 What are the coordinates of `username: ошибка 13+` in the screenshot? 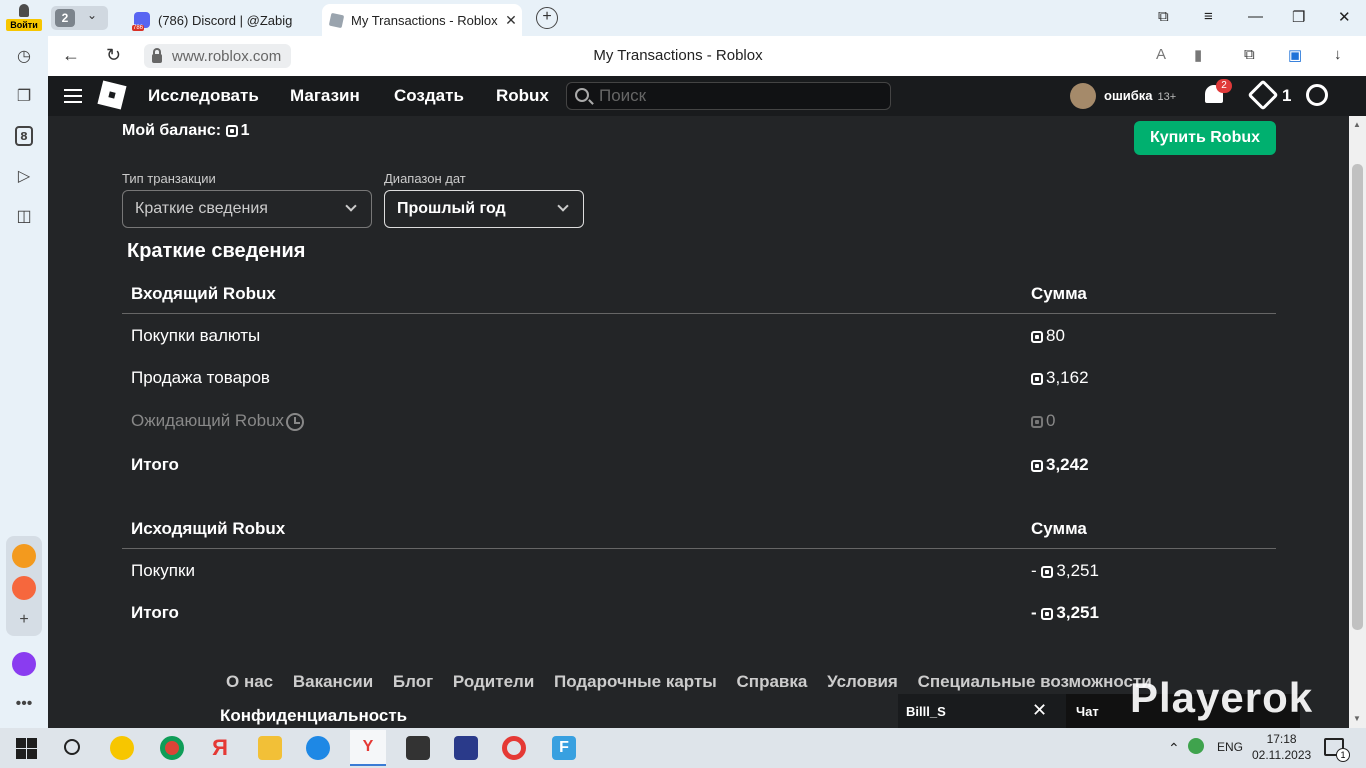 It's located at (1140, 95).